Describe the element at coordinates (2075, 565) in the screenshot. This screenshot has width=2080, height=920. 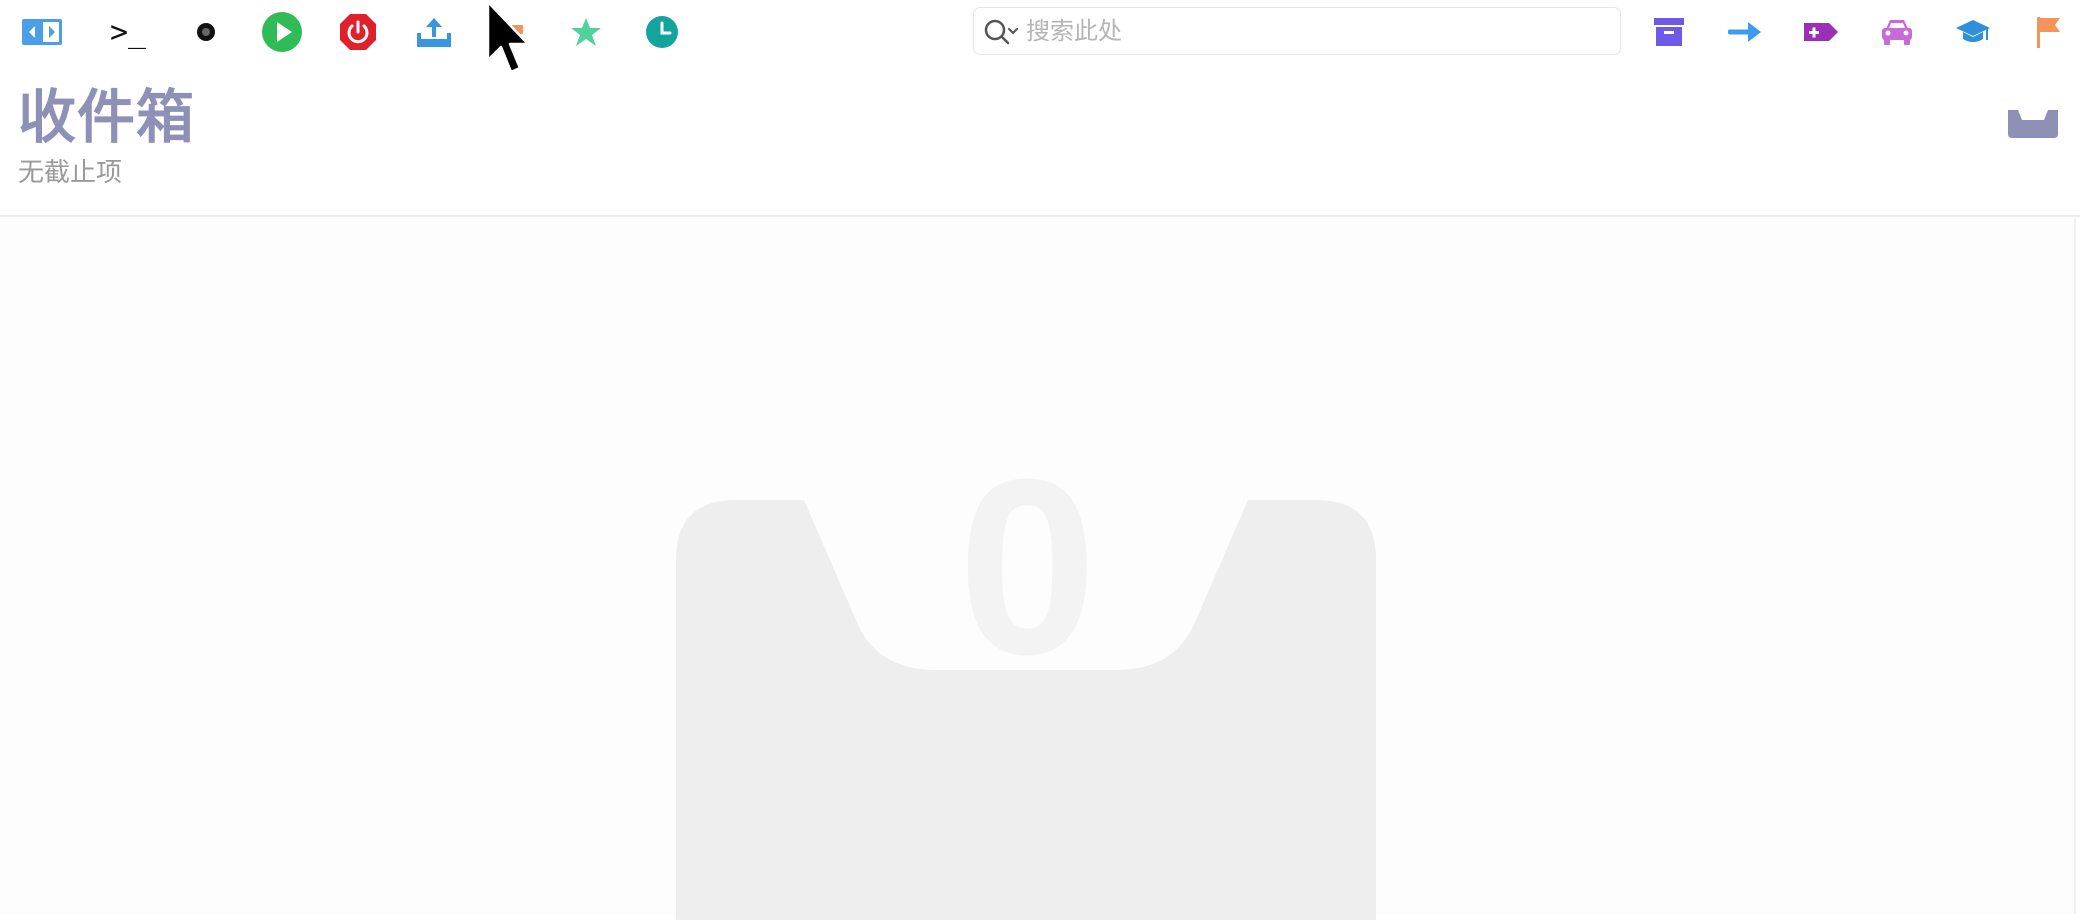
I see `scrollbar-track` at that location.